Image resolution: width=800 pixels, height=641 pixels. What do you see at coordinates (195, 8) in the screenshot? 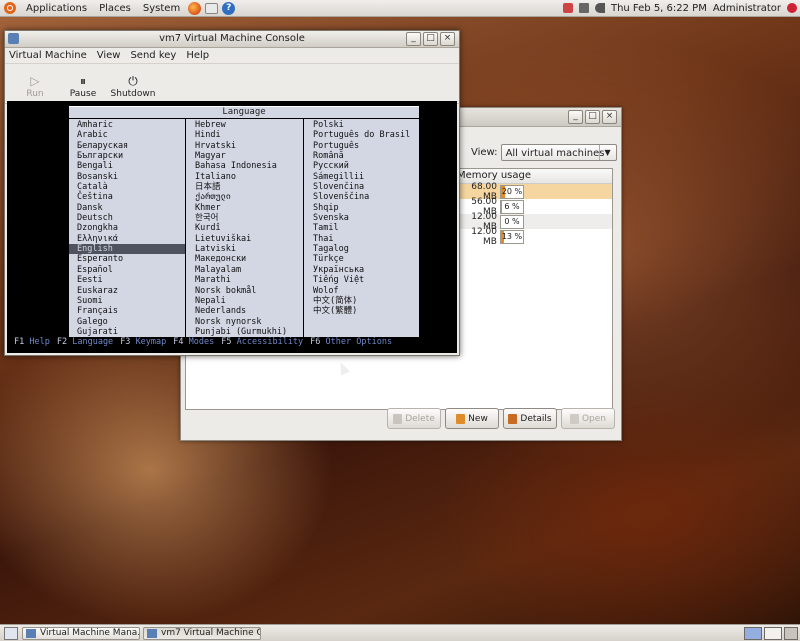
I see `firefox-icon` at bounding box center [195, 8].